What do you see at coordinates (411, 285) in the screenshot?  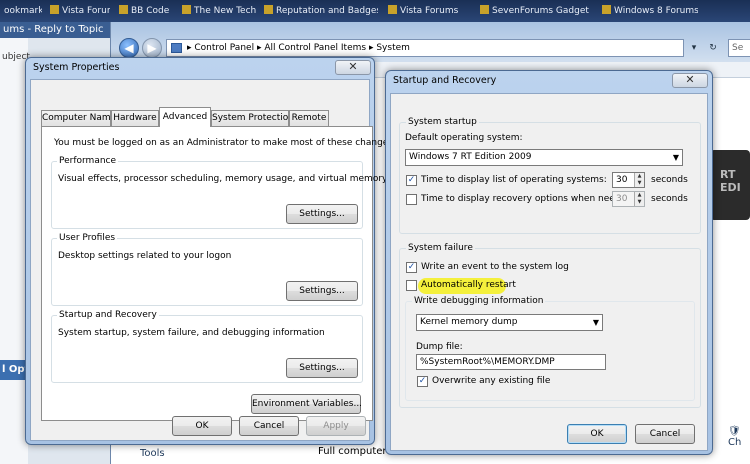 I see `auto-restart-checkbox` at bounding box center [411, 285].